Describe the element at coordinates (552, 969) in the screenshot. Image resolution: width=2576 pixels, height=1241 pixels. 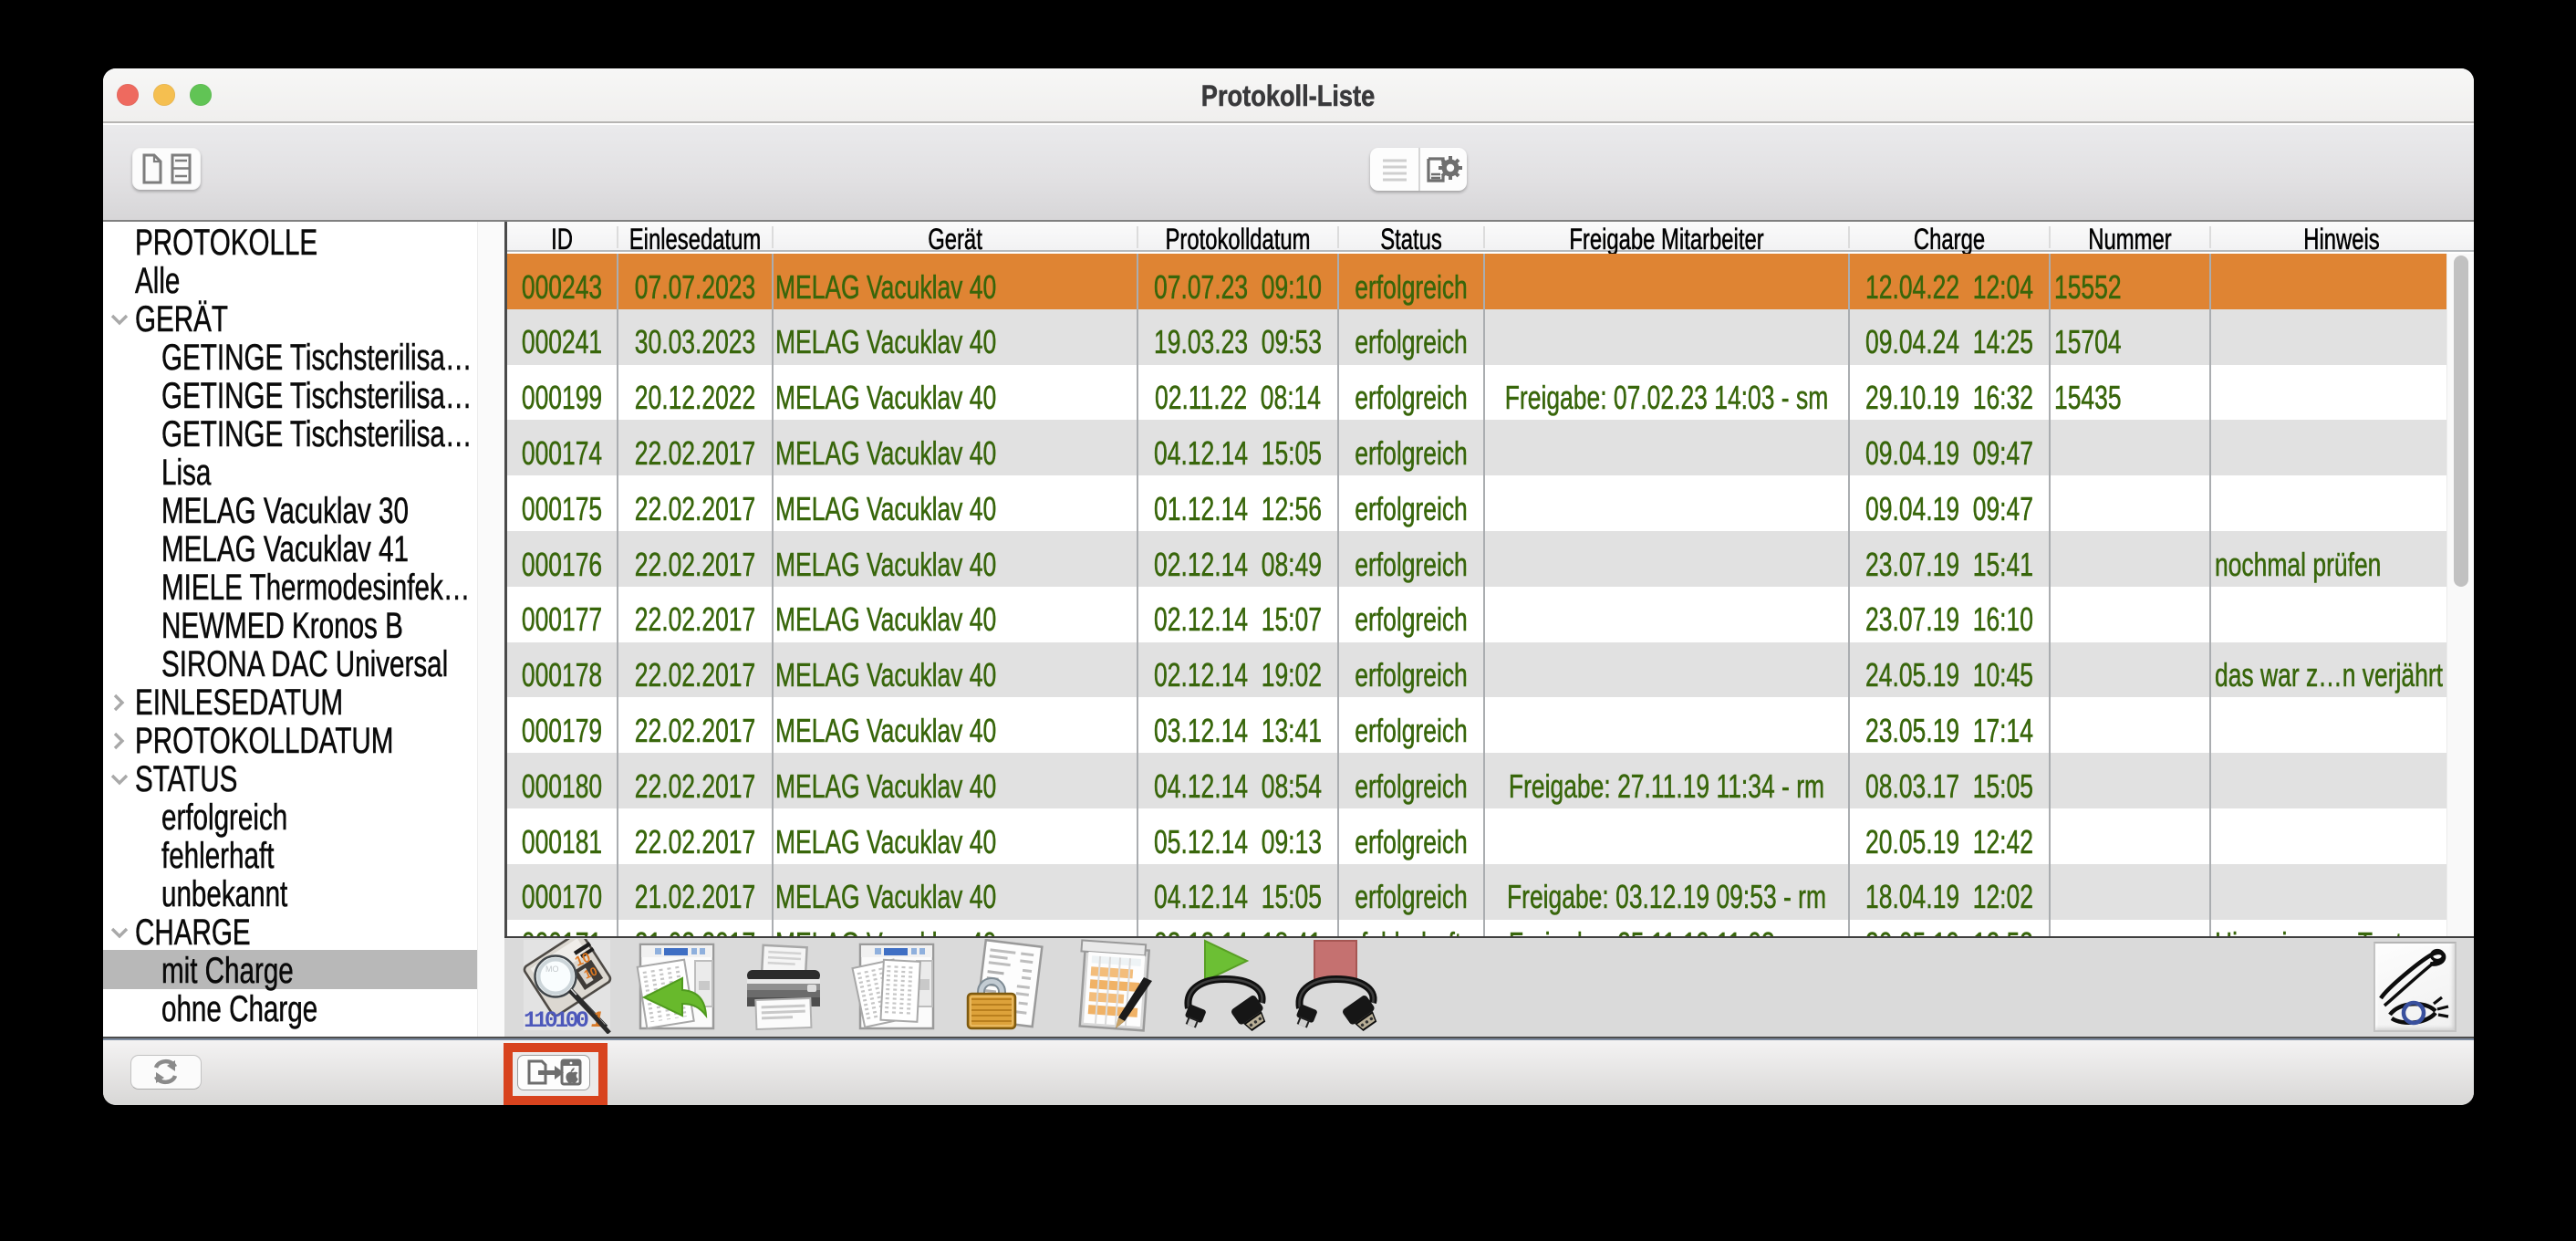
I see `svg-text: MO` at that location.